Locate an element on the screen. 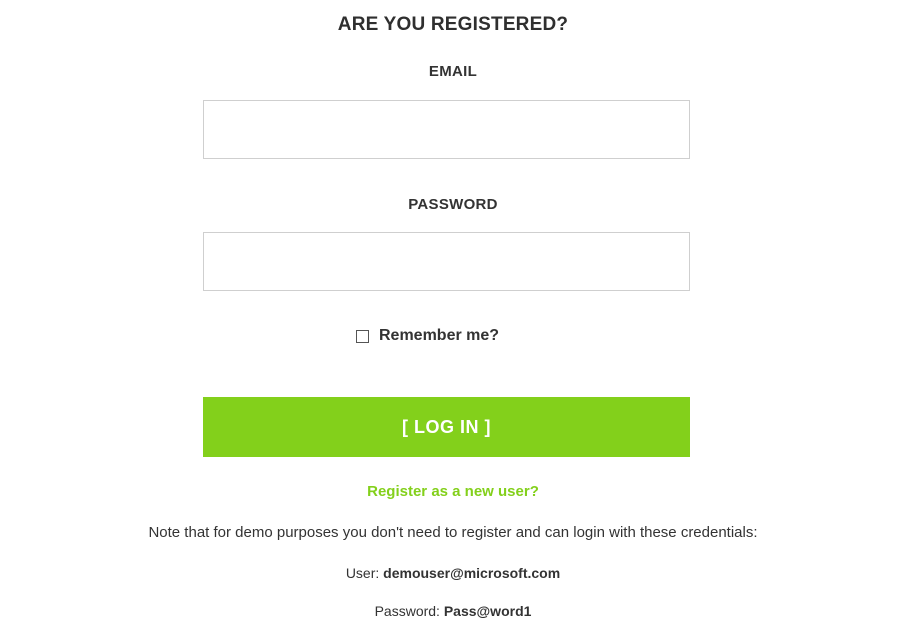  demo-user-value: demouser@microsoft.com is located at coordinates (472, 573).